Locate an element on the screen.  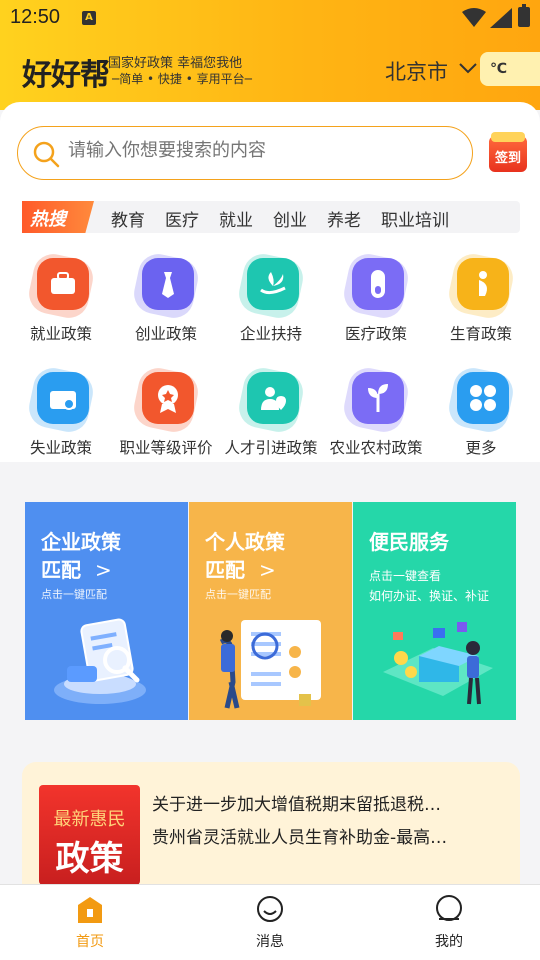
nav-home: 首页 is located at coordinates (90, 923).